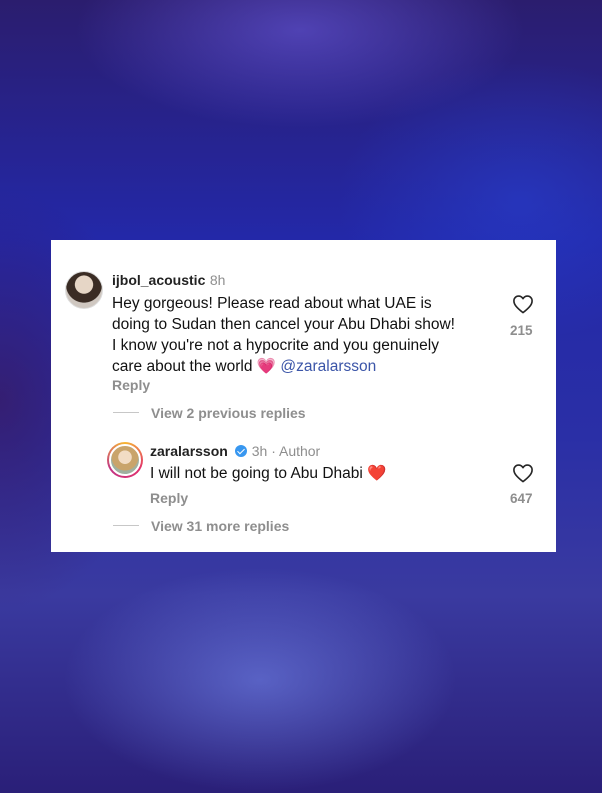 This screenshot has height=793, width=602. I want to click on comment-reply-button: Reply, so click(131, 385).